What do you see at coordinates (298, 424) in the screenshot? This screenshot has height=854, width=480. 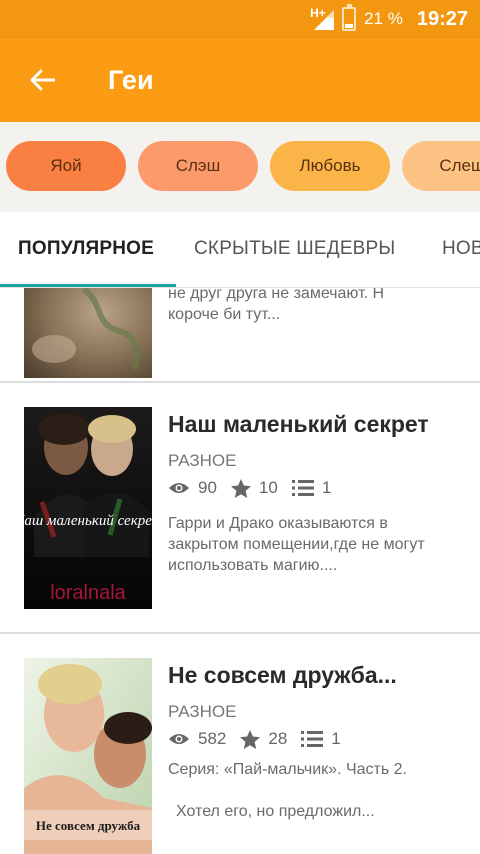 I see `story-title: Наш маленький секрет` at bounding box center [298, 424].